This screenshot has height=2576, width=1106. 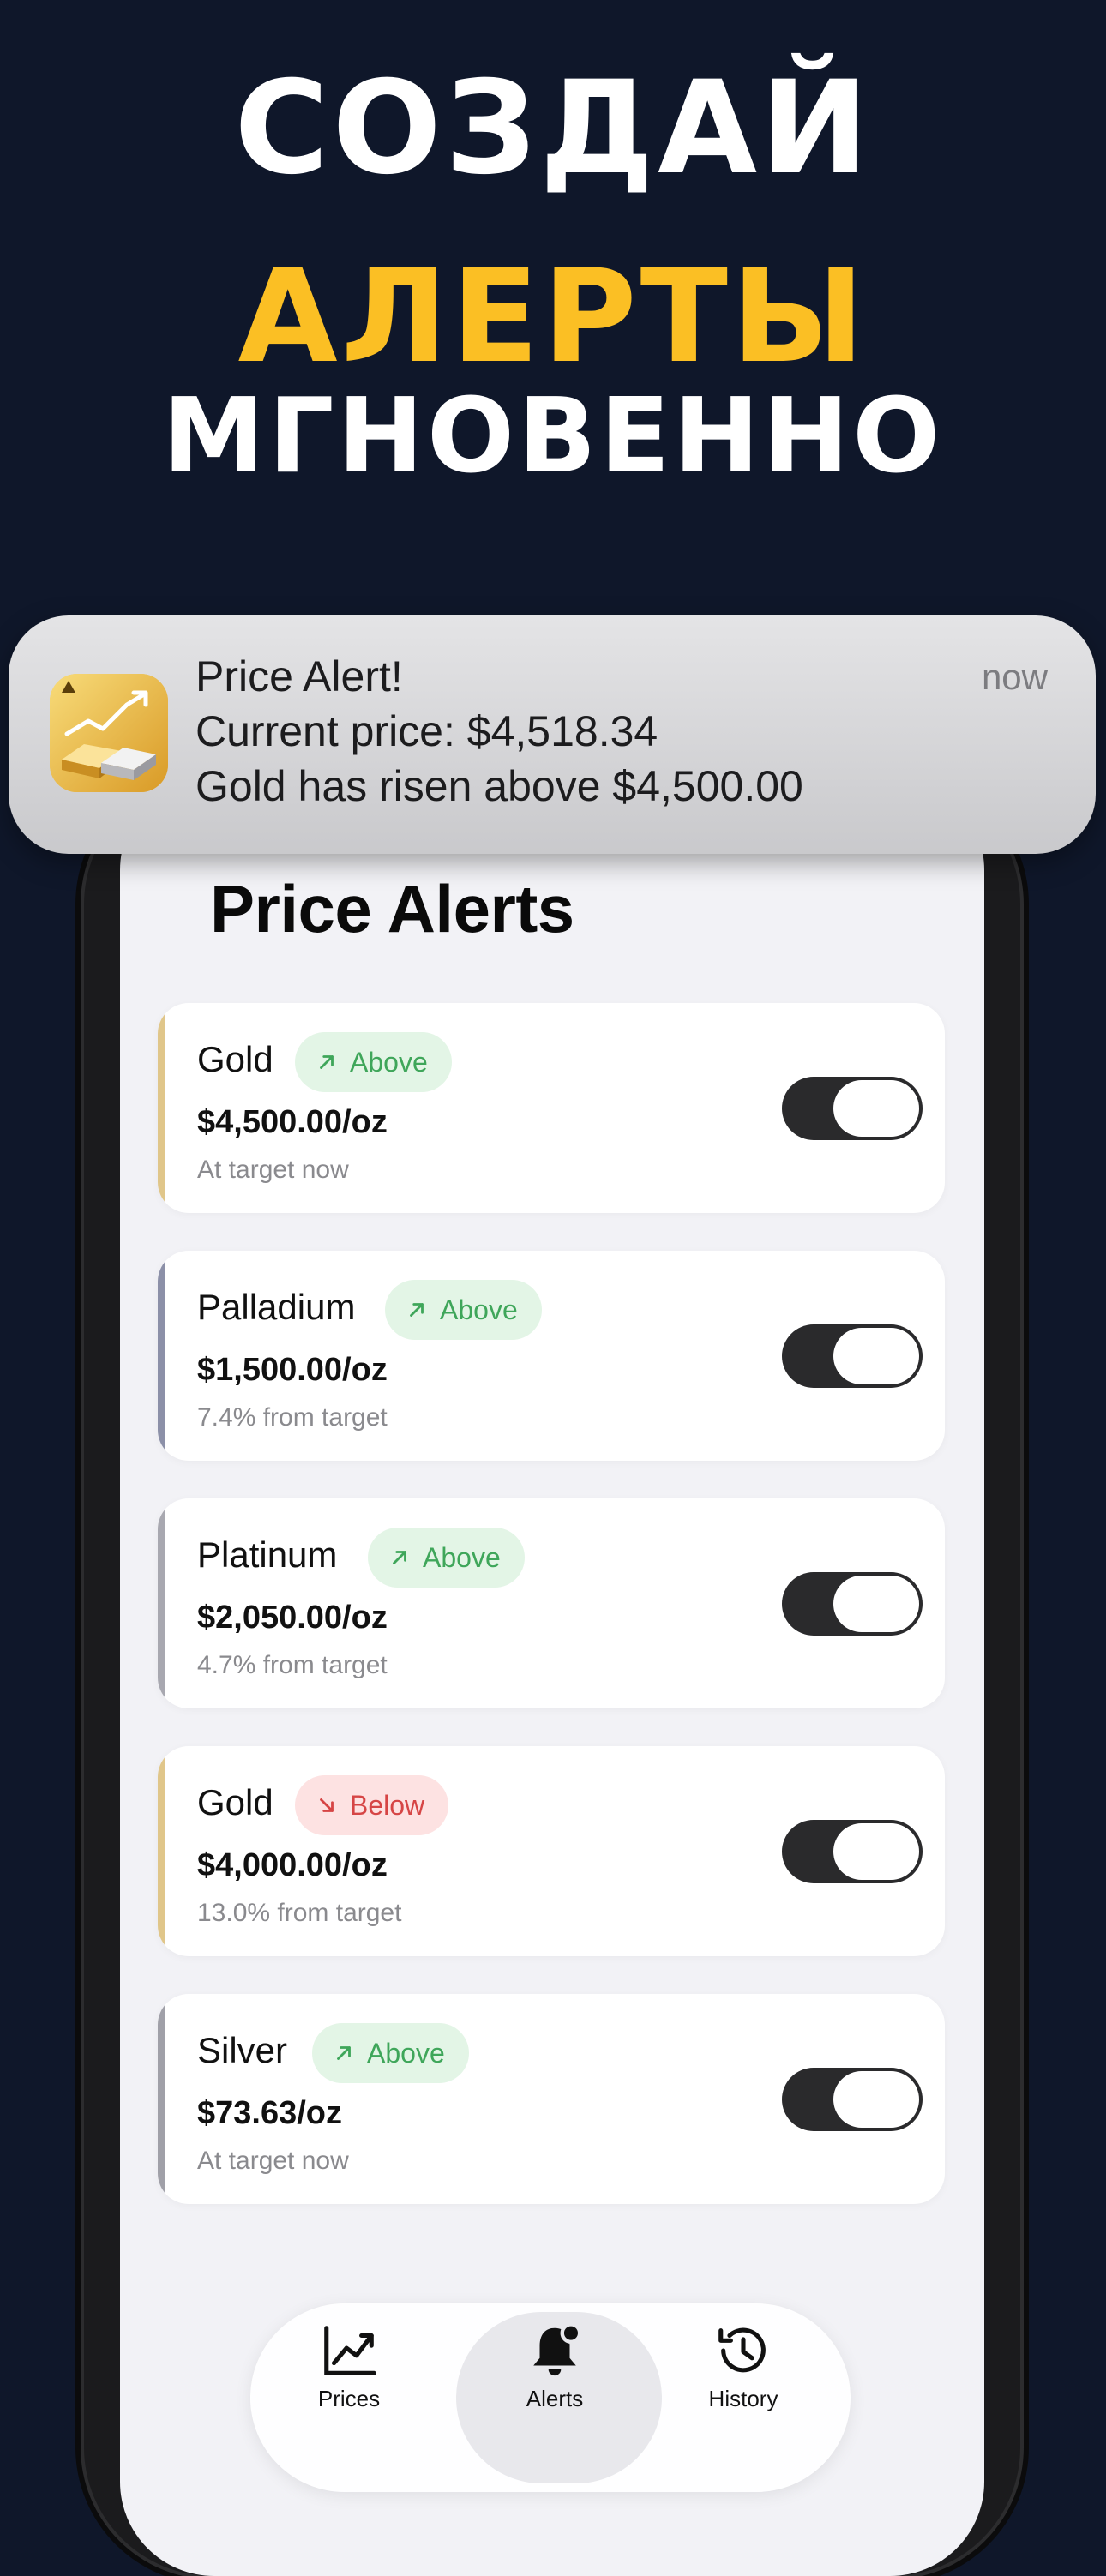 I want to click on target-status: 7.4% from target, so click(x=292, y=1417).